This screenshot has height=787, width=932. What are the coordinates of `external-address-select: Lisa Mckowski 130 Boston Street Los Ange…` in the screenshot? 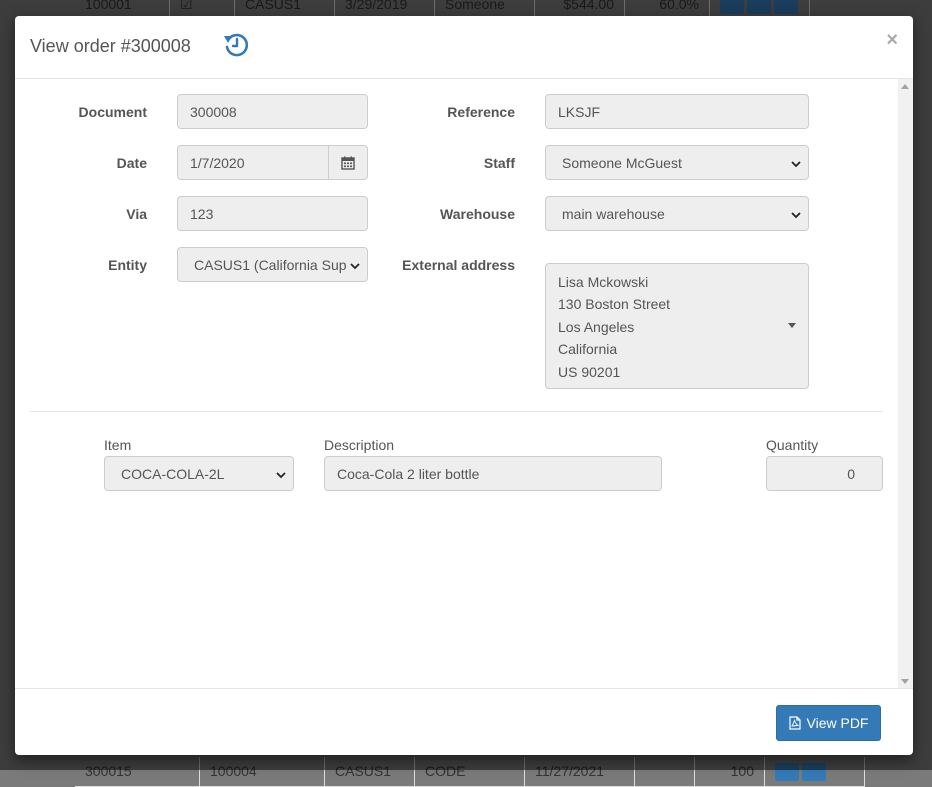 It's located at (677, 326).